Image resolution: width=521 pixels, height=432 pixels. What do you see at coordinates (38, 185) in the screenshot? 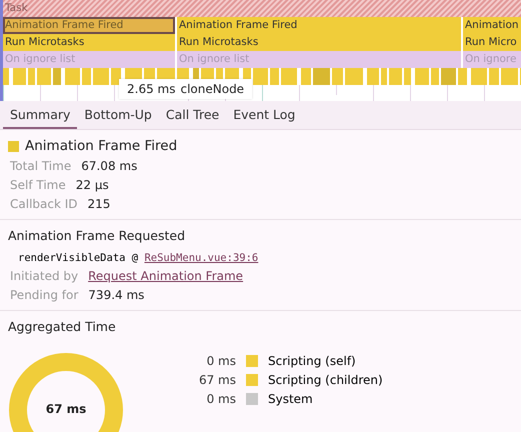
I see `field-label: Self Time` at bounding box center [38, 185].